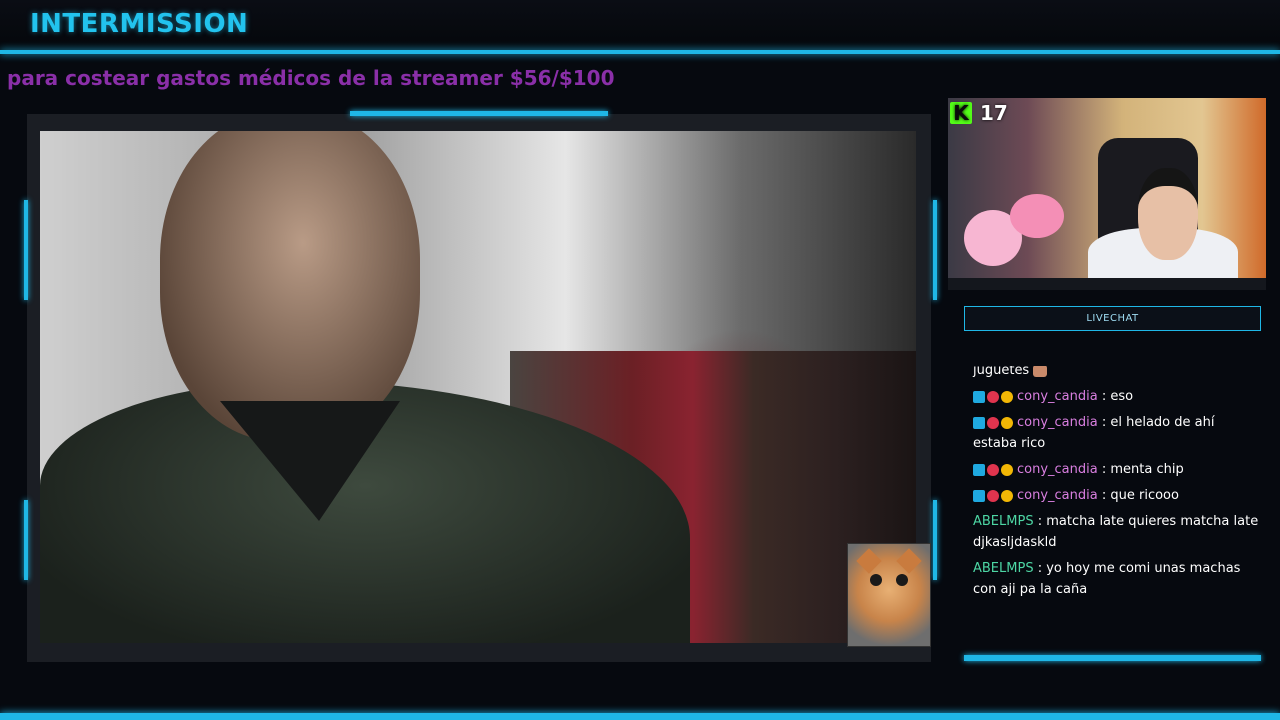 Image resolution: width=1280 pixels, height=720 pixels. What do you see at coordinates (290, 286) in the screenshot?
I see `person-head` at bounding box center [290, 286].